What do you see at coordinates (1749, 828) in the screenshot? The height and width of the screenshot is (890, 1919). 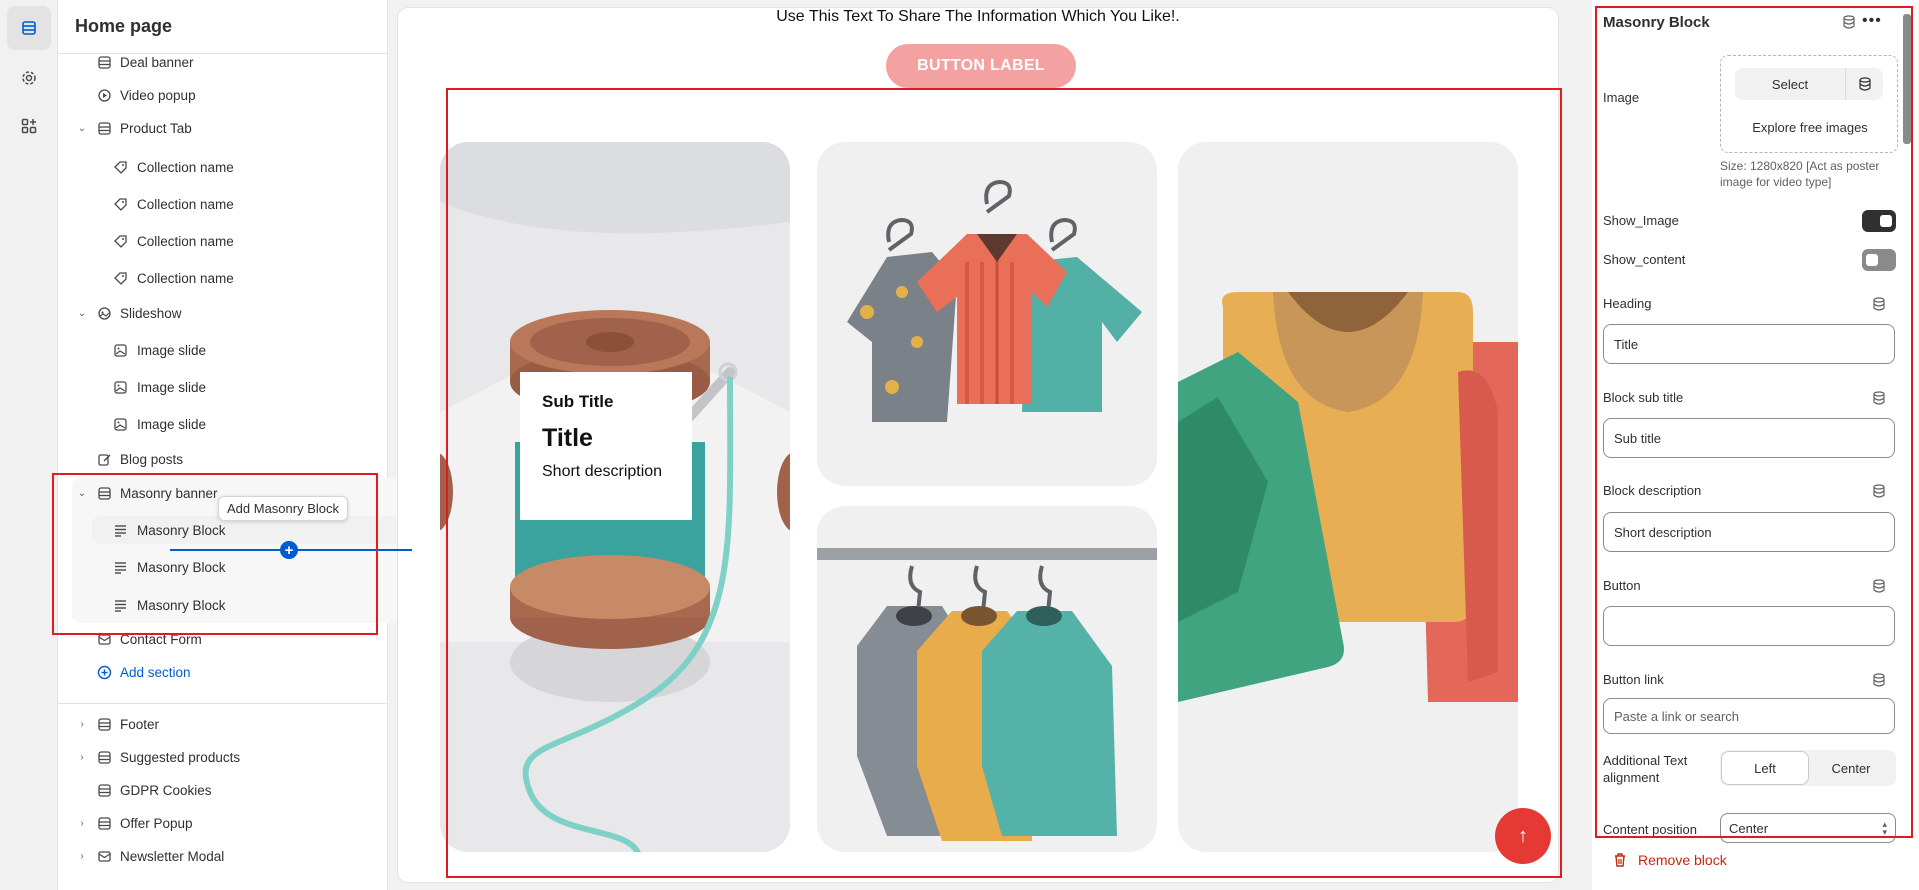 I see `content-position-value: Center` at bounding box center [1749, 828].